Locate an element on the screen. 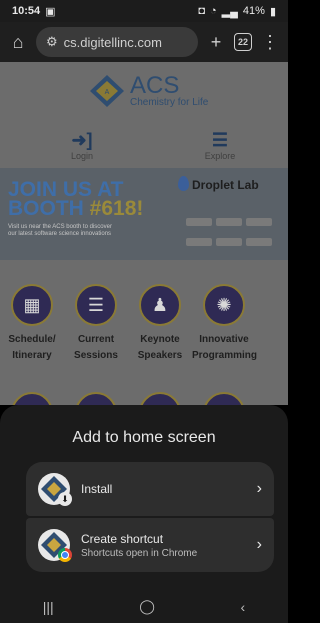 The height and width of the screenshot is (623, 320). explore-button: ☰ Explore is located at coordinates (220, 145).